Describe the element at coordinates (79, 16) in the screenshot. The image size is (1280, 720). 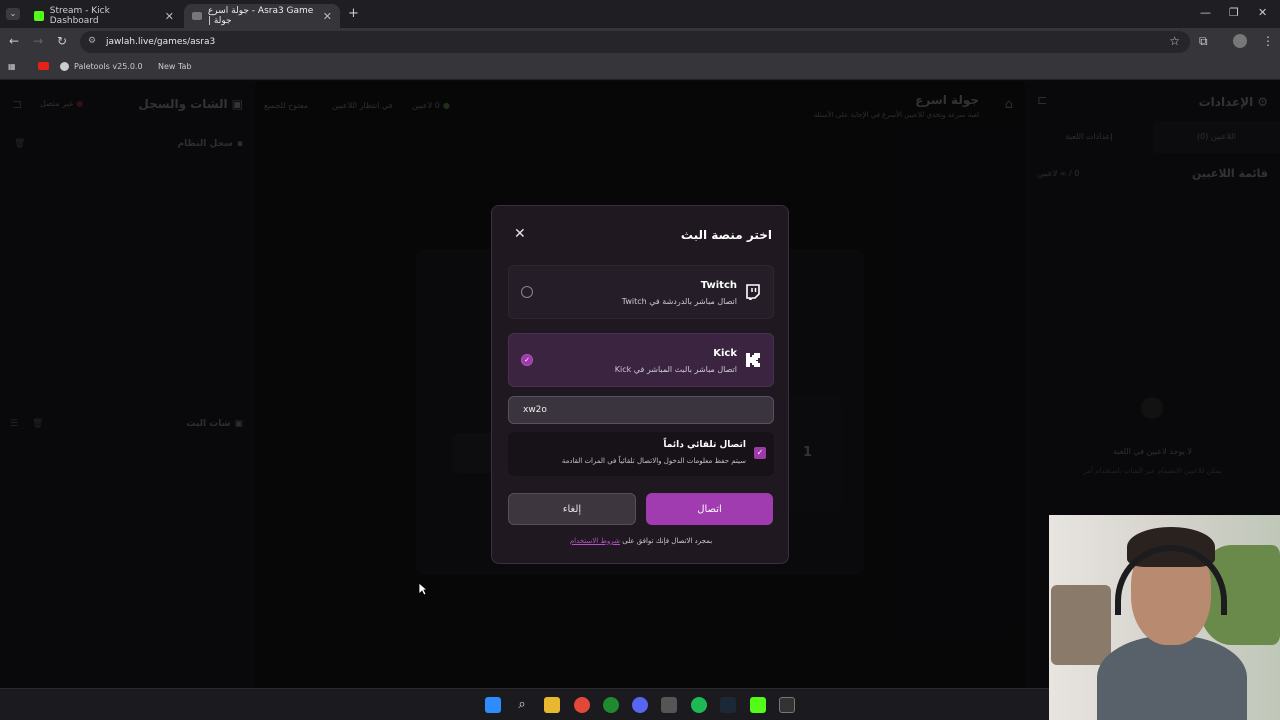
I see `tab-title: Stream - Kick Dashboard` at that location.